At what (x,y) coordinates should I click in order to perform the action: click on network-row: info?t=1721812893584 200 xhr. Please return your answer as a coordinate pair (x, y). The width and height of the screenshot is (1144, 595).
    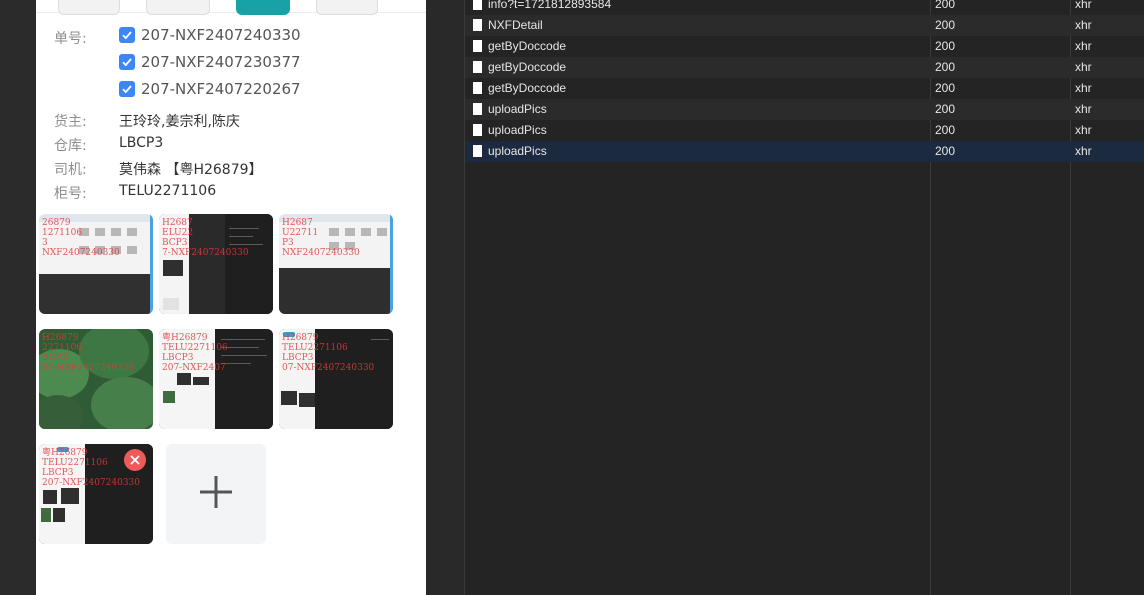
    Looking at the image, I should click on (804, 7).